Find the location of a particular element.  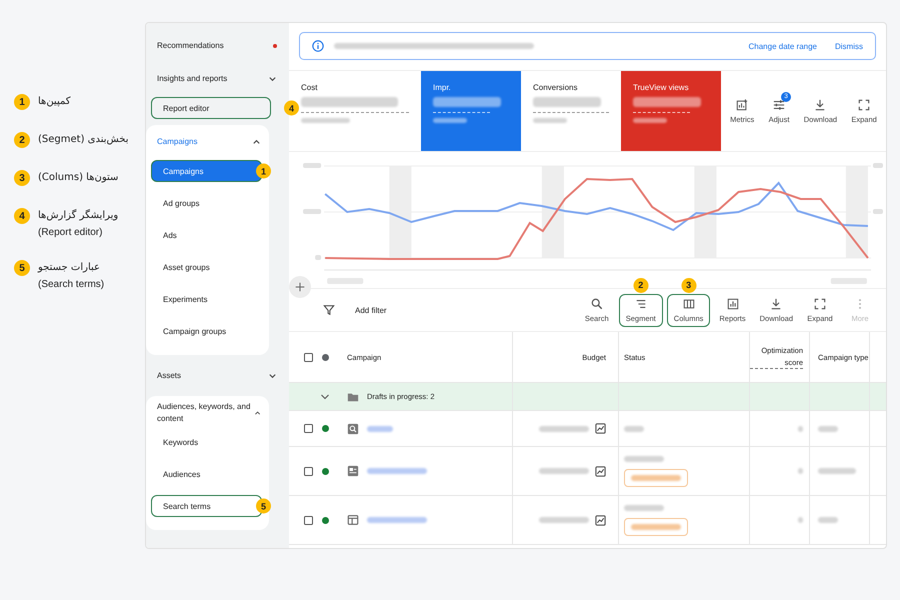

nav-item: Asset groups is located at coordinates (206, 267).